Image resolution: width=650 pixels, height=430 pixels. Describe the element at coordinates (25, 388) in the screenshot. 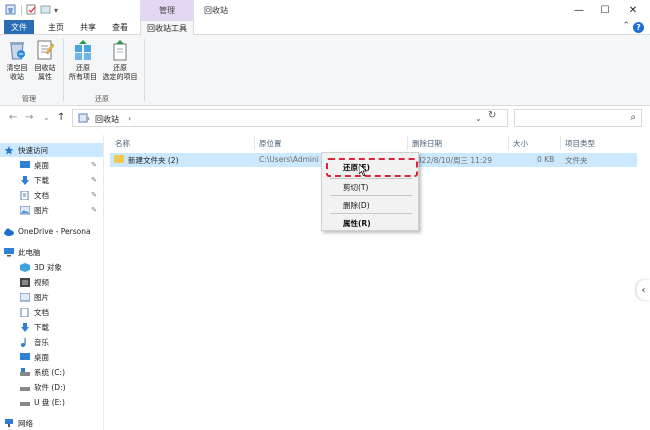

I see `drive-icon` at that location.